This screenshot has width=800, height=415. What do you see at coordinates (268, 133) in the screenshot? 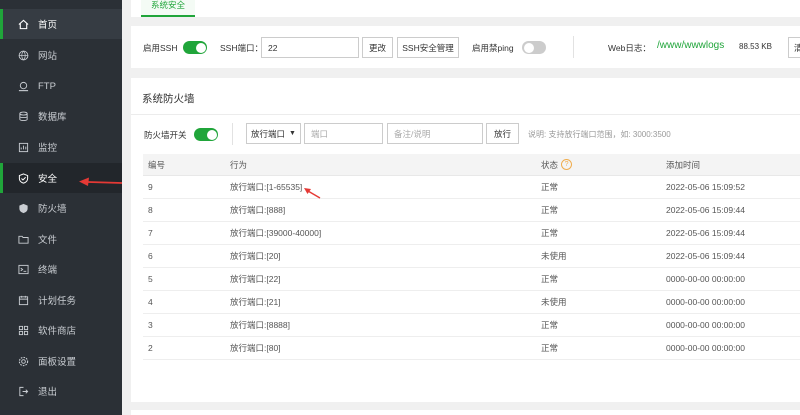
I see `rule-type-value: 放行端口` at bounding box center [268, 133].